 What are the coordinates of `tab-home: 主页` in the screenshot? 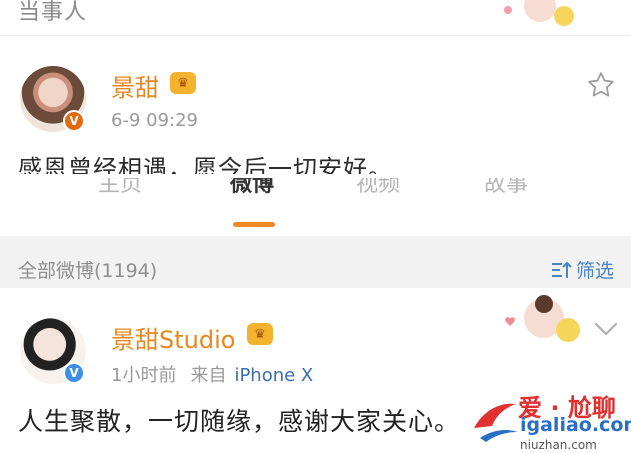 It's located at (120, 192).